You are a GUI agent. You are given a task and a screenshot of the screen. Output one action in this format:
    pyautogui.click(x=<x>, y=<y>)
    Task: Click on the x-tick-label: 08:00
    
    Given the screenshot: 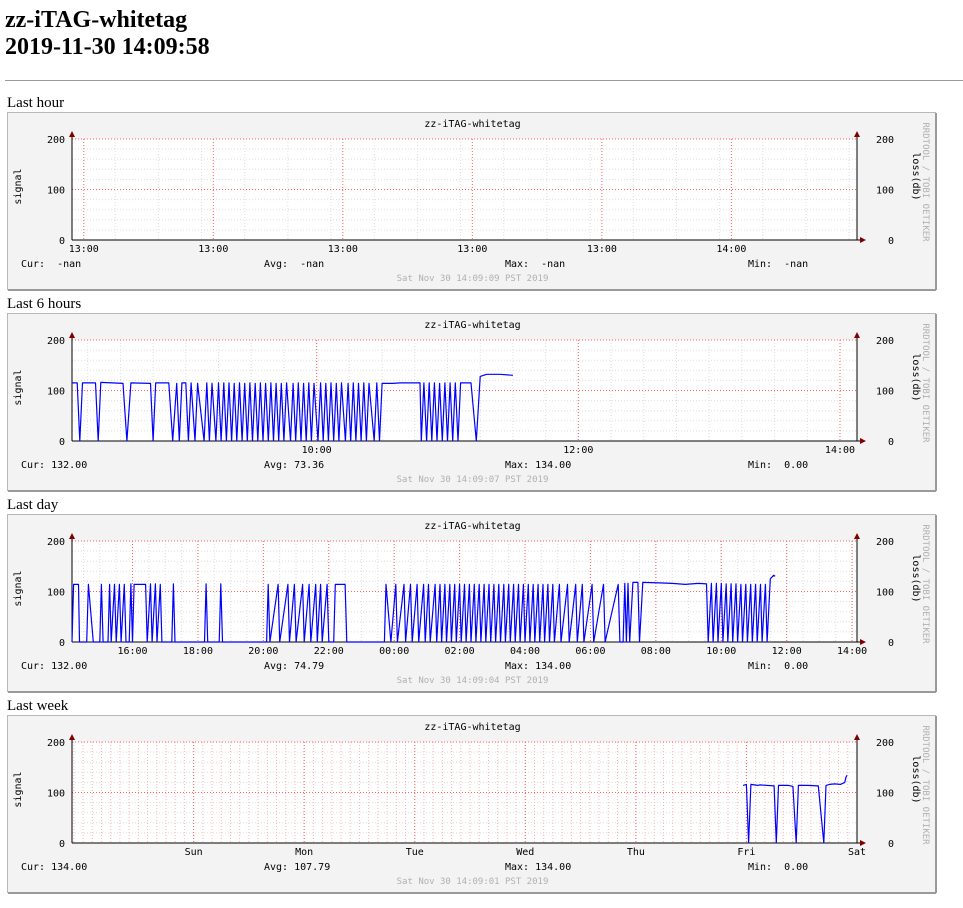 What is the action you would take?
    pyautogui.click(x=656, y=651)
    